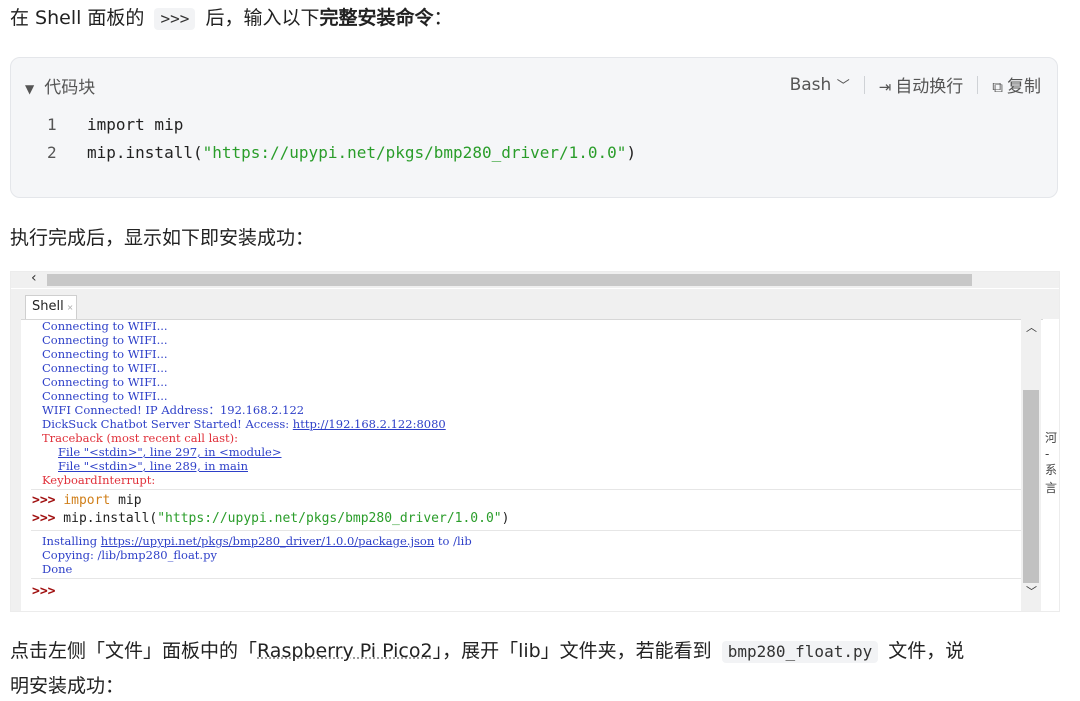  I want to click on prompt-line: >>>, so click(43, 591).